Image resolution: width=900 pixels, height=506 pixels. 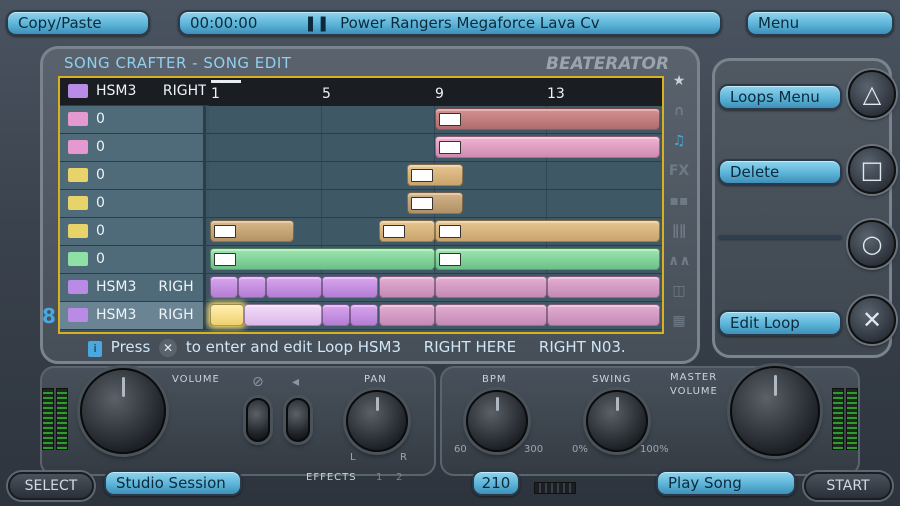 What do you see at coordinates (226, 81) in the screenshot?
I see `playhead` at bounding box center [226, 81].